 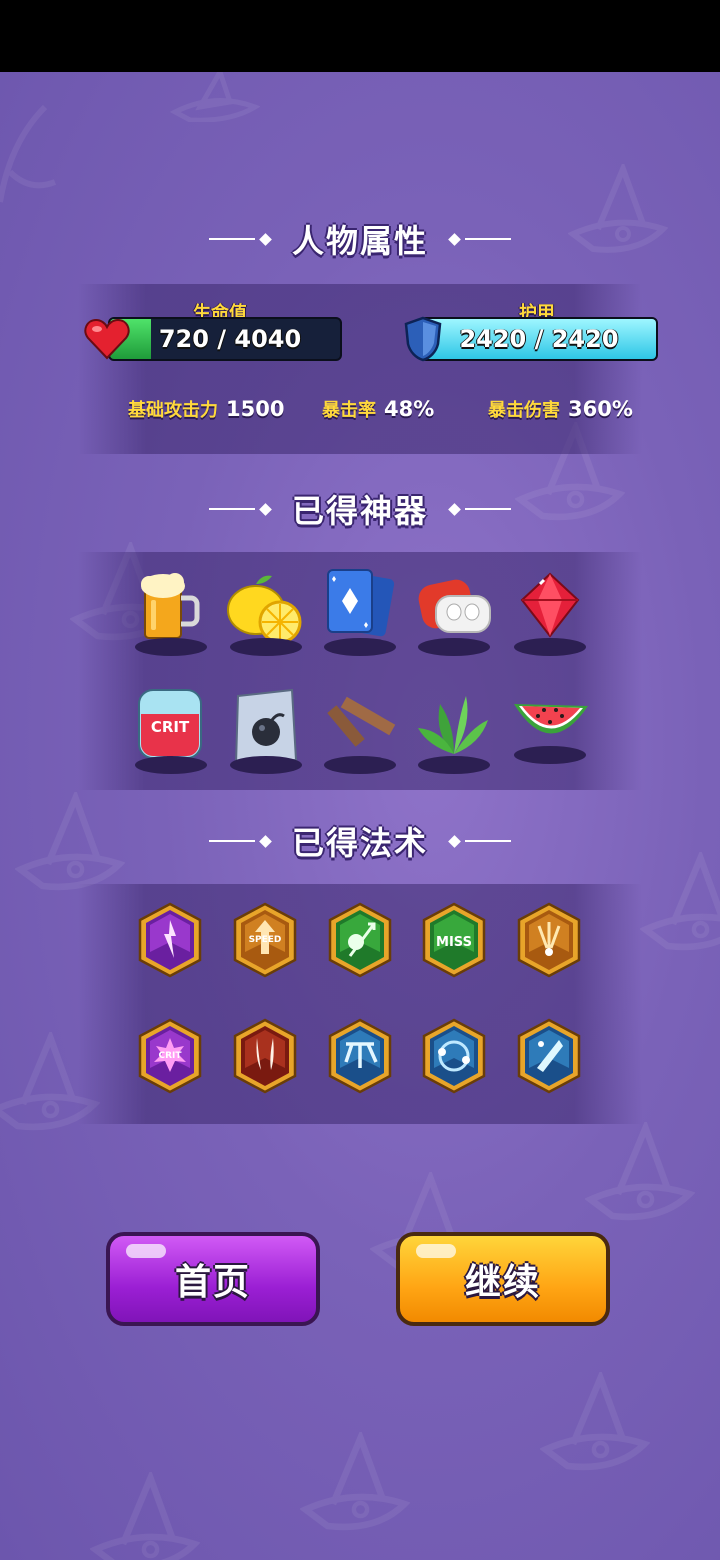 I want to click on artifact-wood-planks, so click(x=360, y=729).